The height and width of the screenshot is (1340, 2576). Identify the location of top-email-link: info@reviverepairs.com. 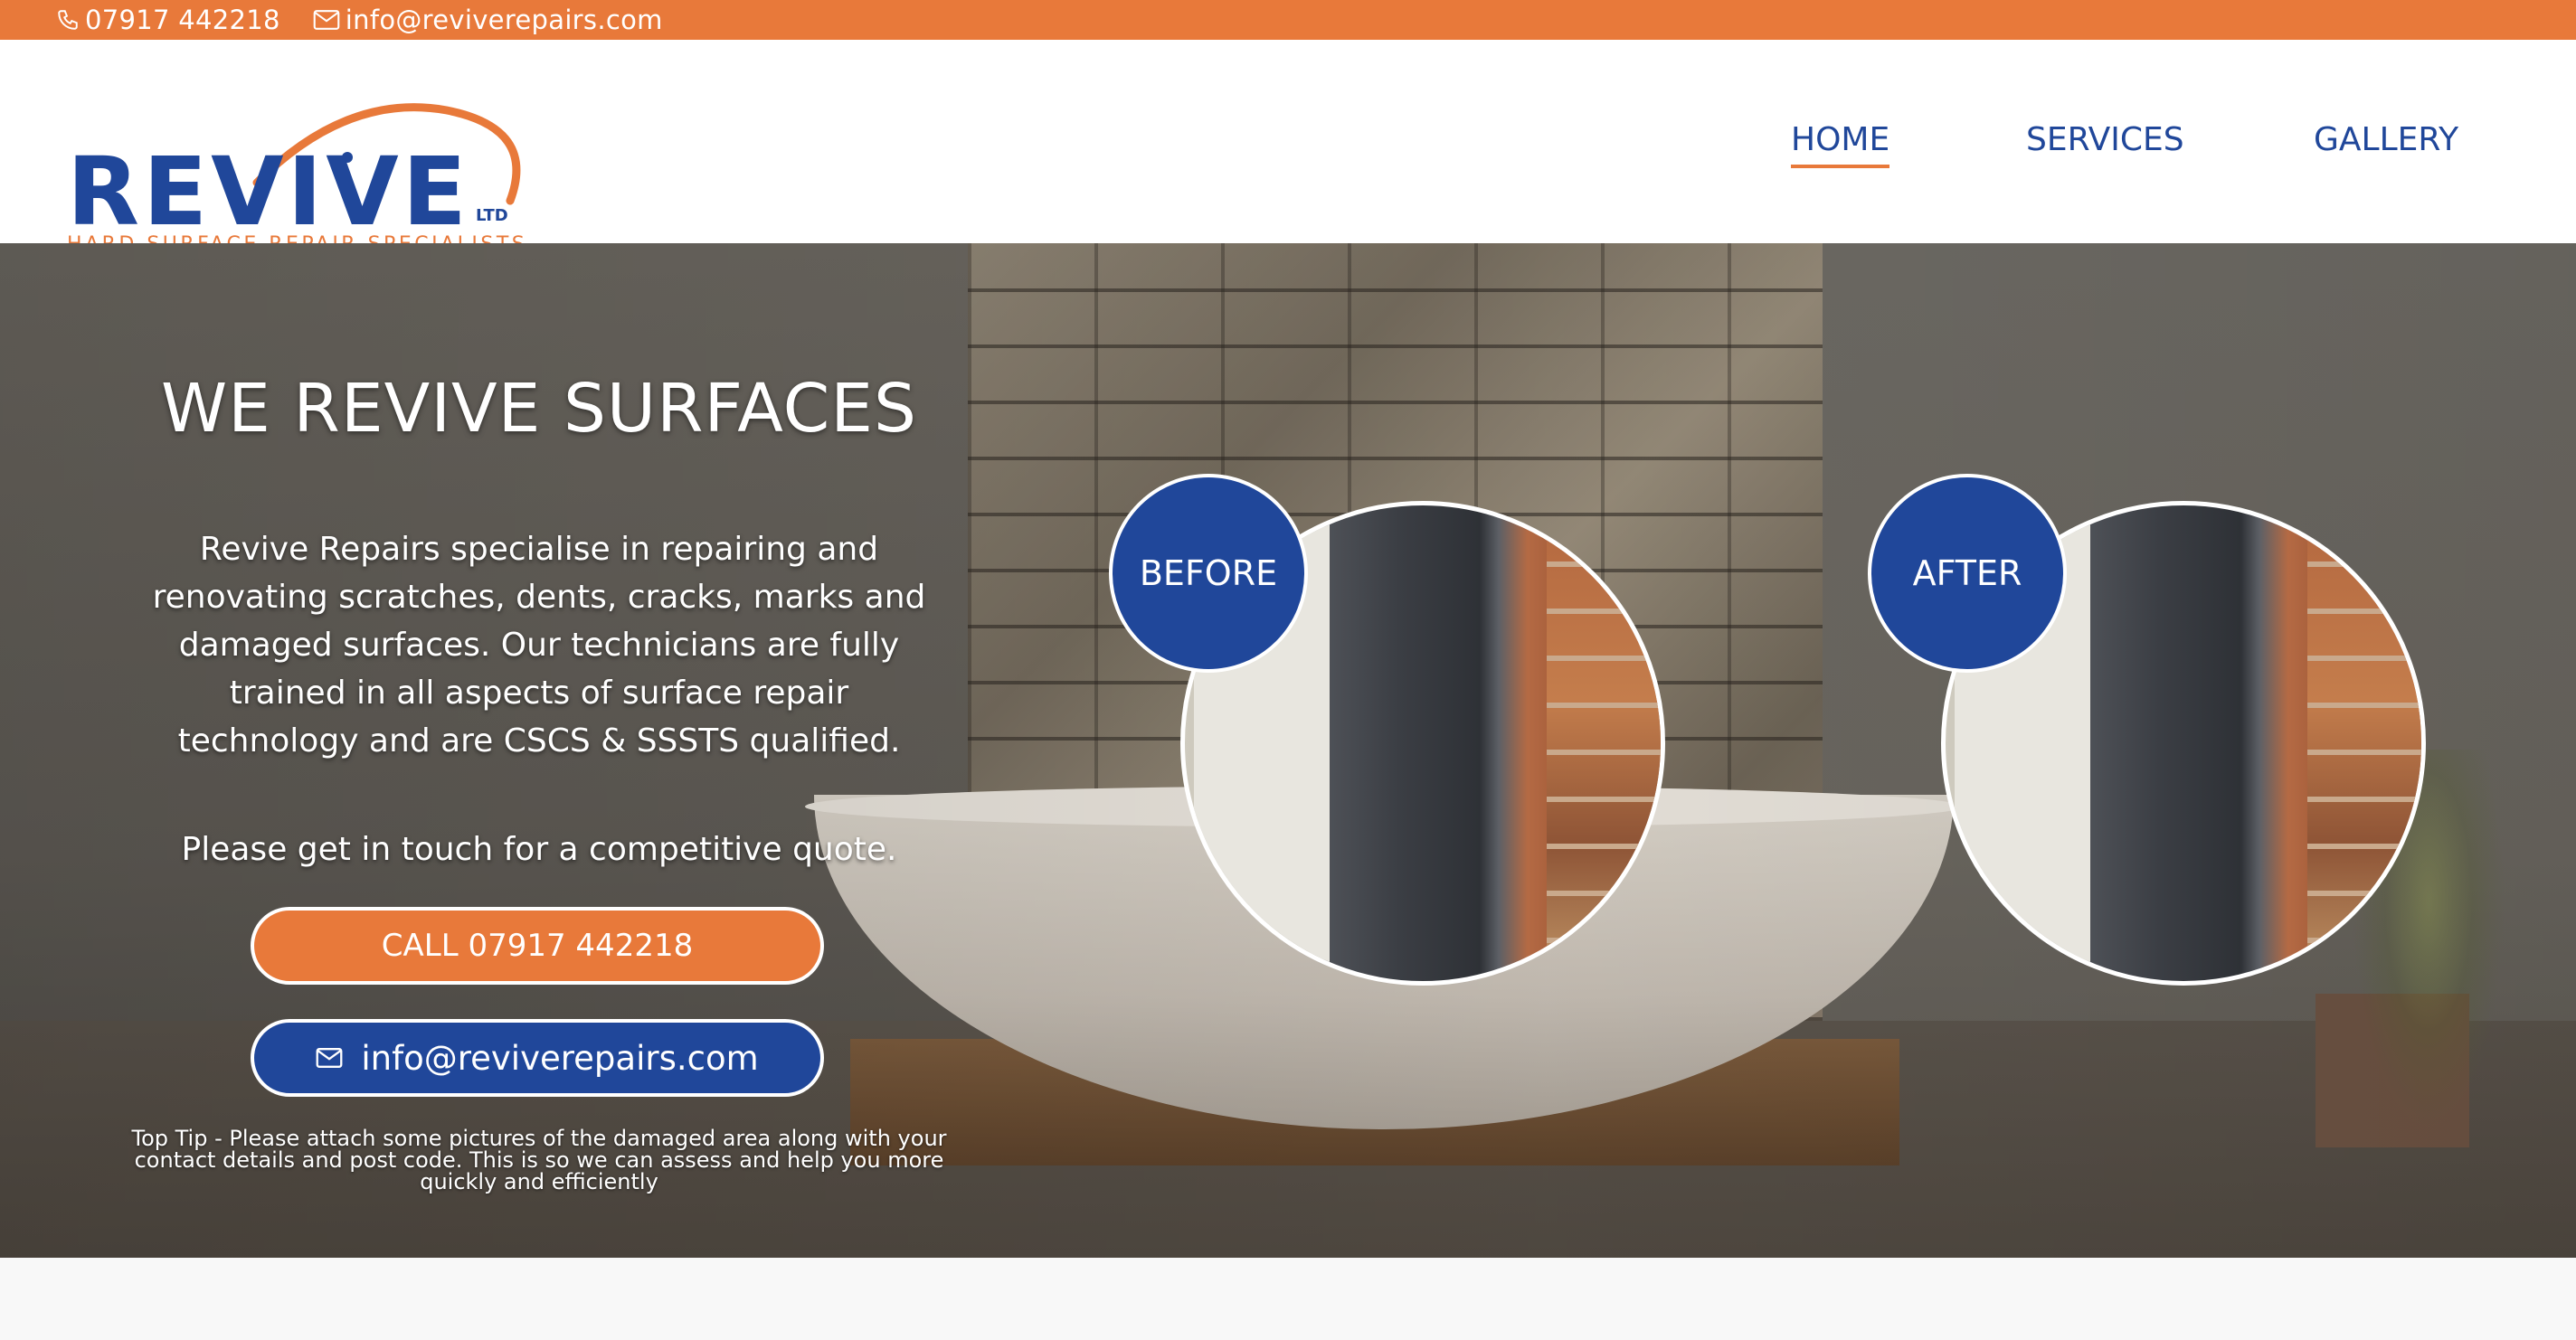
(488, 20).